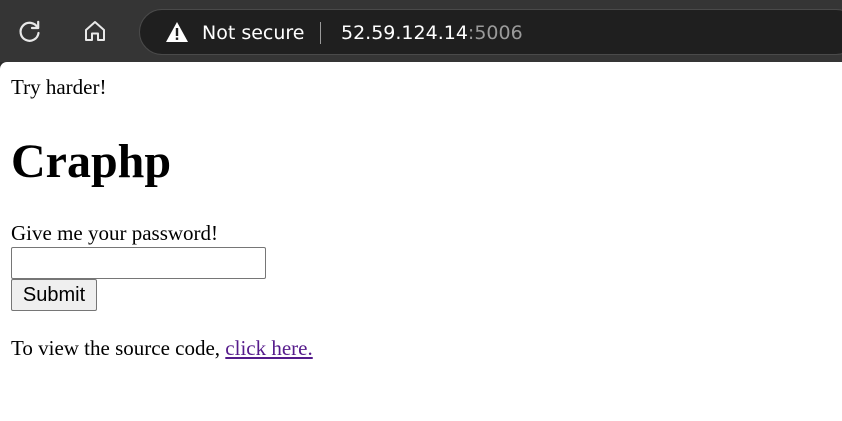 This screenshot has width=842, height=421. What do you see at coordinates (54, 295) in the screenshot?
I see `submit-button: Submit` at bounding box center [54, 295].